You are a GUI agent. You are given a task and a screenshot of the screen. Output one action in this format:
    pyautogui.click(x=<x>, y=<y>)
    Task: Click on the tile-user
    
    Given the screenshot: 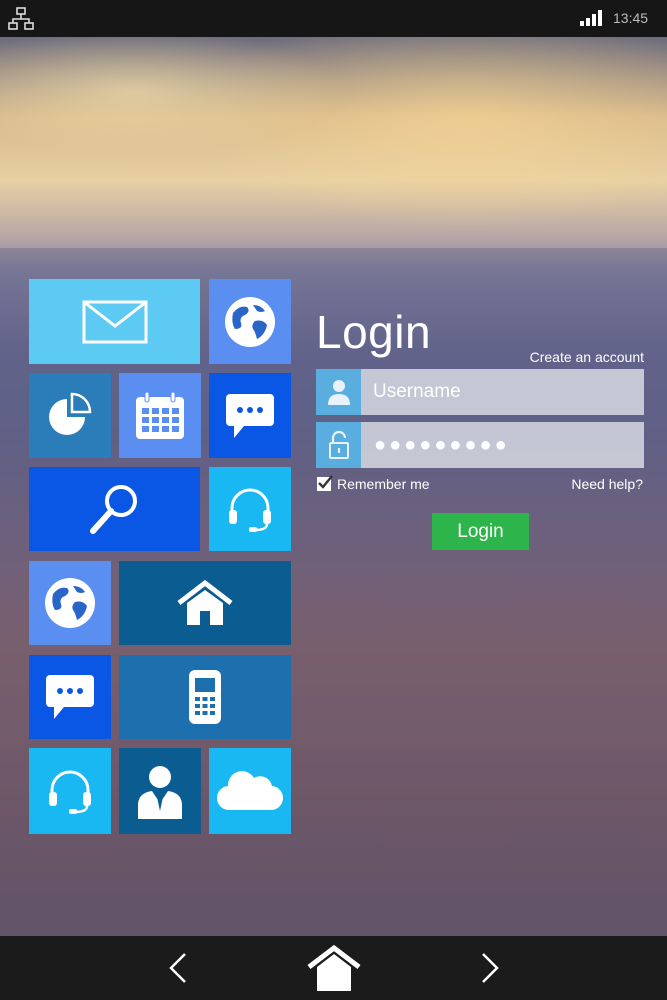 What is the action you would take?
    pyautogui.click(x=160, y=791)
    